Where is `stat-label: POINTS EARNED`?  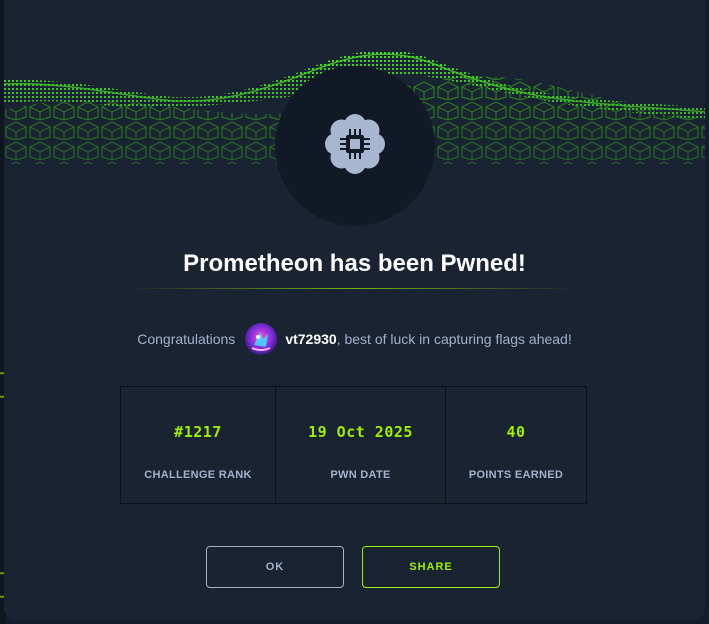
stat-label: POINTS EARNED is located at coordinates (516, 475).